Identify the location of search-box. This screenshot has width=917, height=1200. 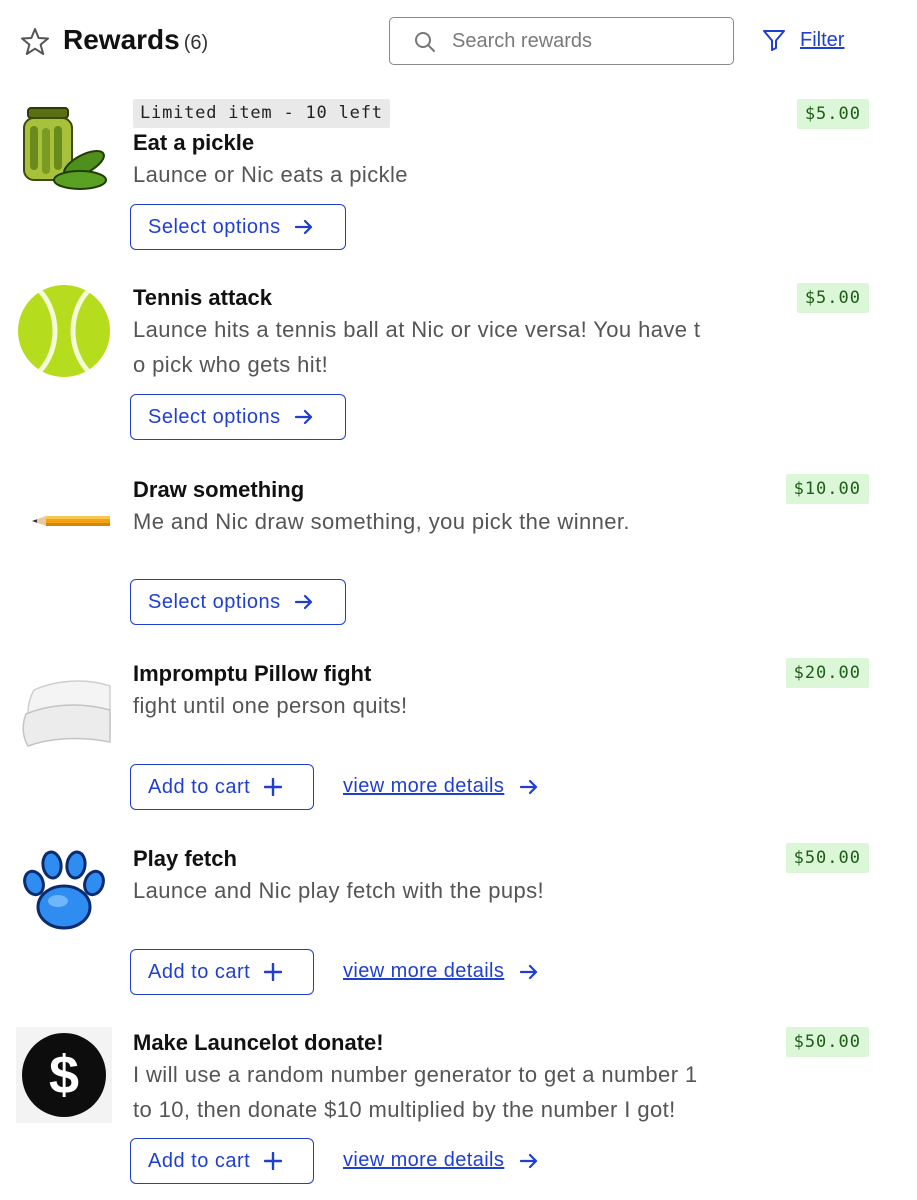
(561, 41).